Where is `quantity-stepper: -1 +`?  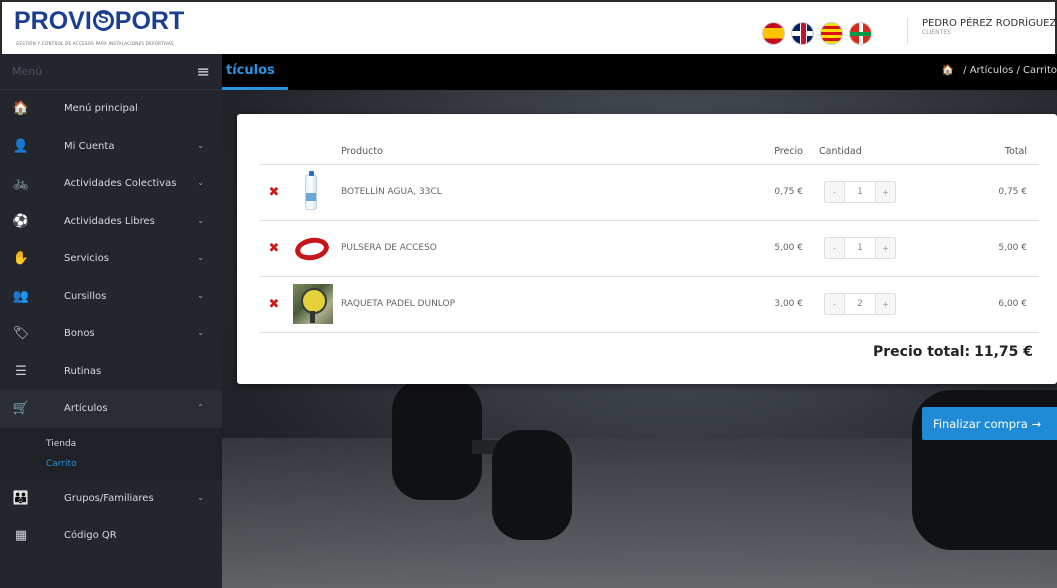
quantity-stepper: -1 + is located at coordinates (860, 192).